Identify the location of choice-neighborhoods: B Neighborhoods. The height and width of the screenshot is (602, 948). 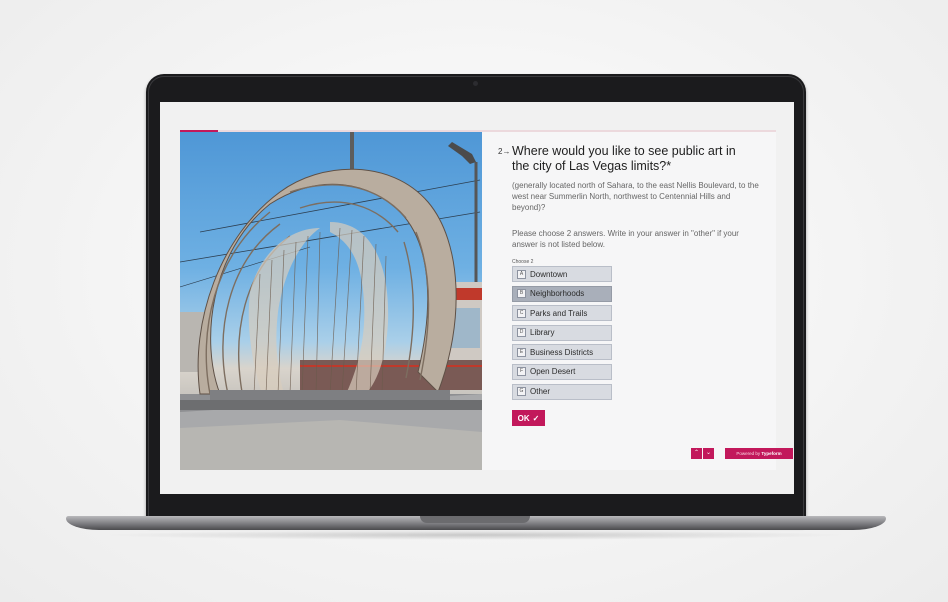
(562, 293).